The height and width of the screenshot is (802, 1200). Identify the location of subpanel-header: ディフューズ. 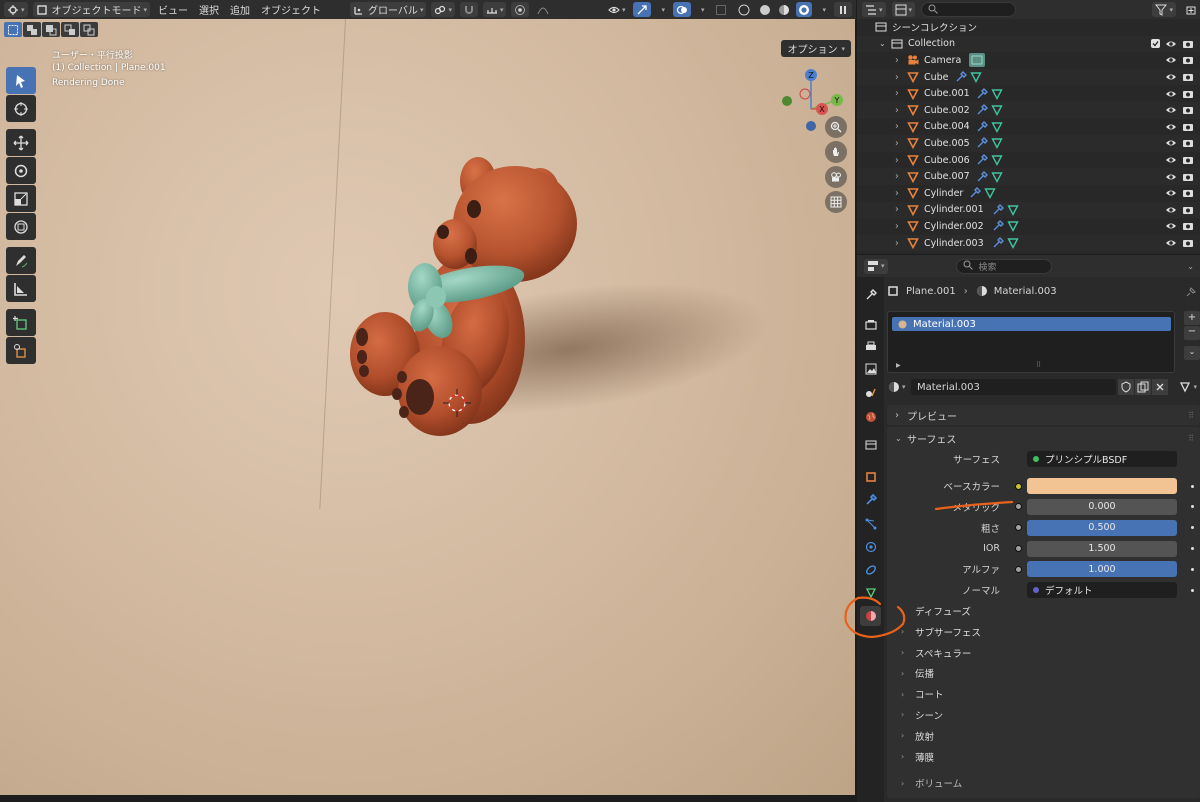
(1043, 611).